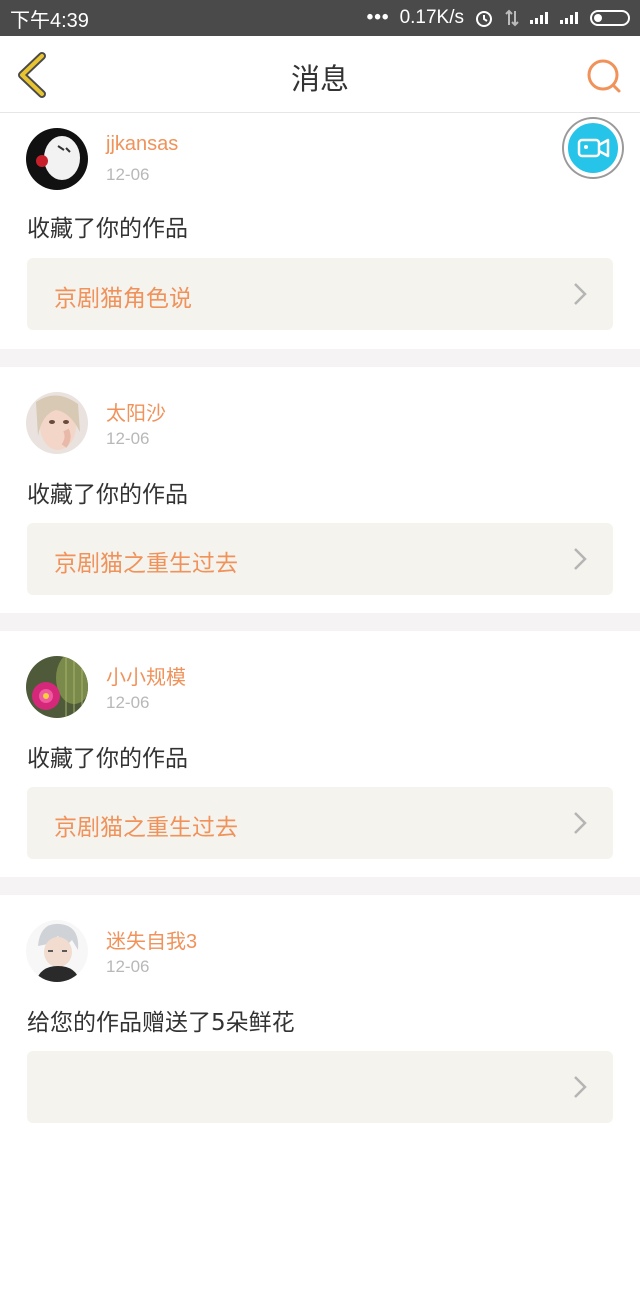 Image resolution: width=640 pixels, height=1295 pixels. What do you see at coordinates (320, 294) in the screenshot?
I see `work-link: 京剧猫角色说` at bounding box center [320, 294].